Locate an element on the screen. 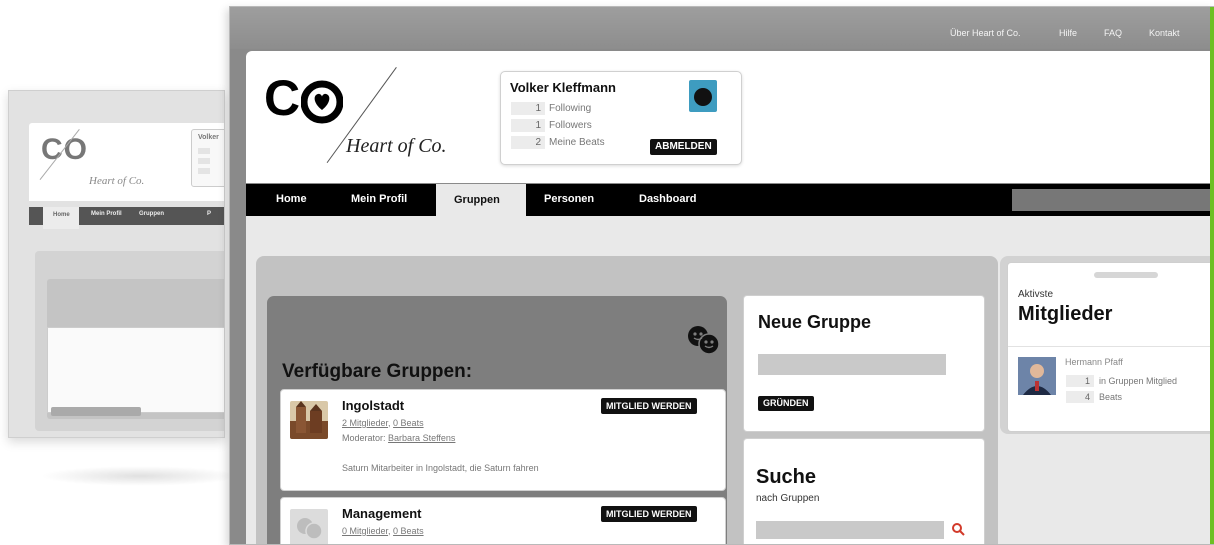 The width and height of the screenshot is (1214, 545). new-group-title: Neue Gruppe is located at coordinates (815, 322).